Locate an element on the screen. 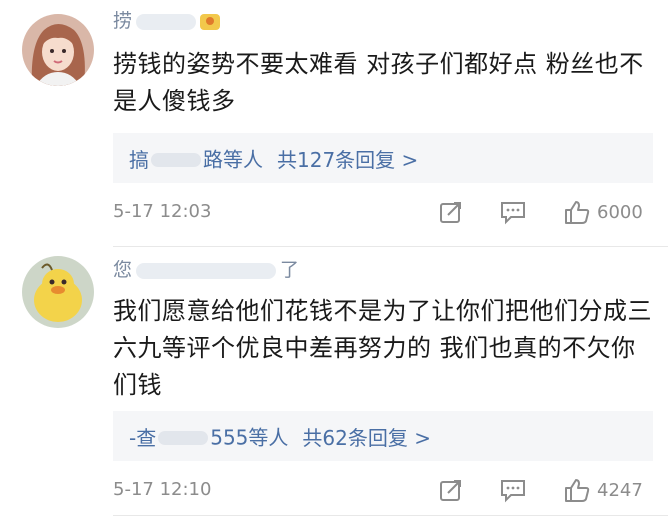 The image size is (668, 519). timestamp: 5-17 12:03 is located at coordinates (162, 211).